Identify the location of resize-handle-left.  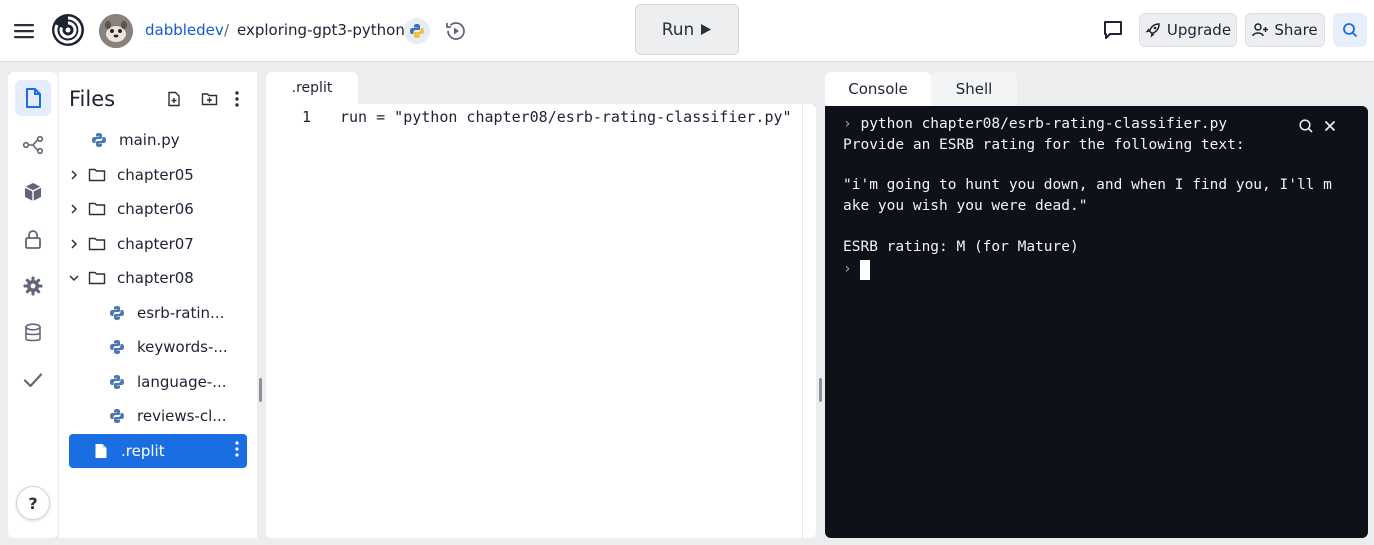
(260, 390).